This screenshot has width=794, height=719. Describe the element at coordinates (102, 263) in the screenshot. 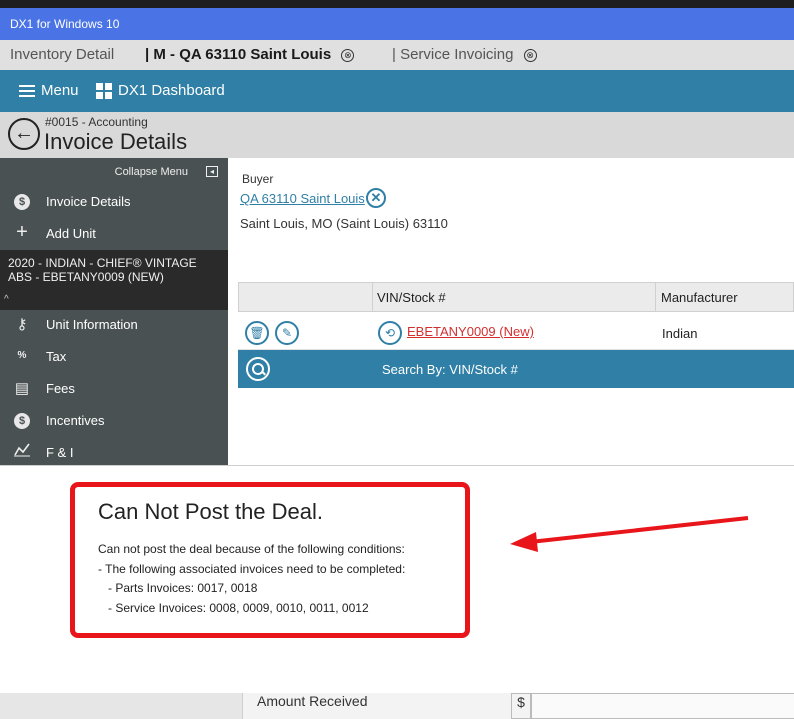

I see `unit-line-1: 2020 - INDIAN - CHIEF® VINTAGE` at that location.